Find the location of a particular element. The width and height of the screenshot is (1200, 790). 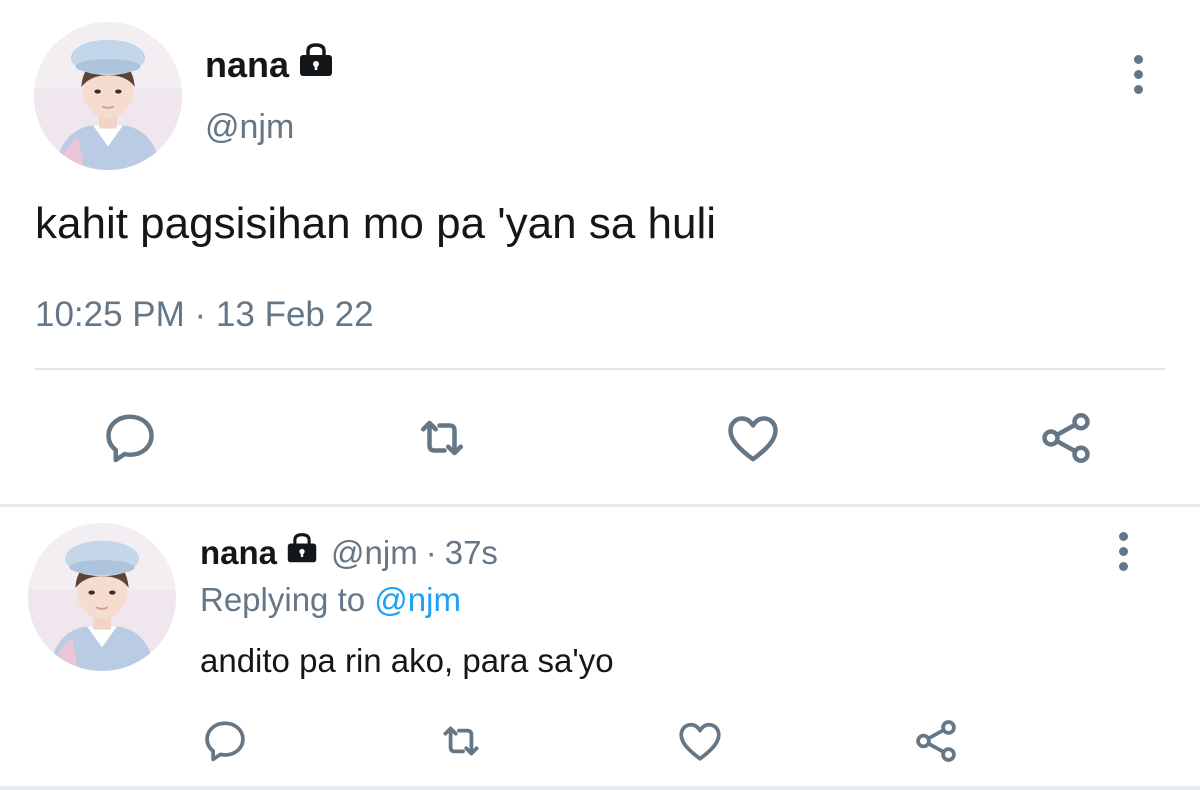

tweet-timestamp: 10:25 PM · 13 Feb 22 is located at coordinates (204, 315).